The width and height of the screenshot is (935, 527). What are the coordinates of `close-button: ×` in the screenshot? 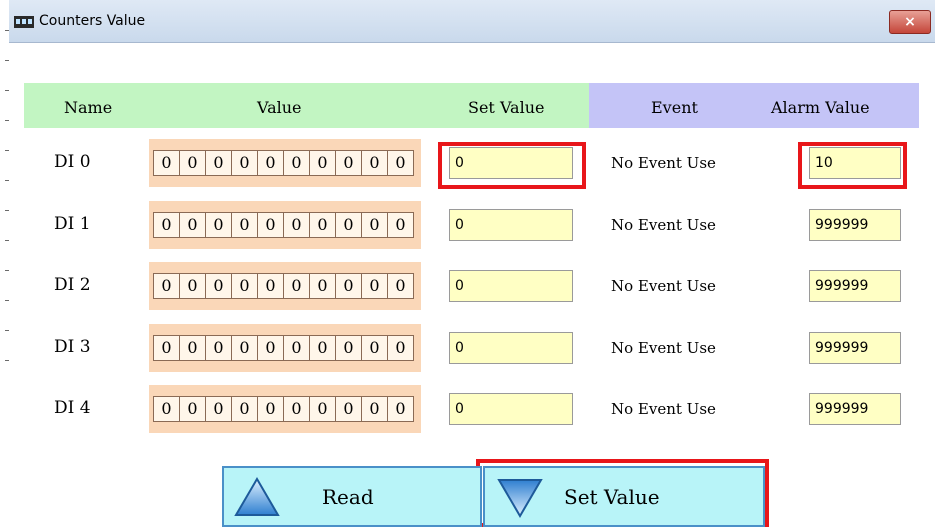 It's located at (910, 22).